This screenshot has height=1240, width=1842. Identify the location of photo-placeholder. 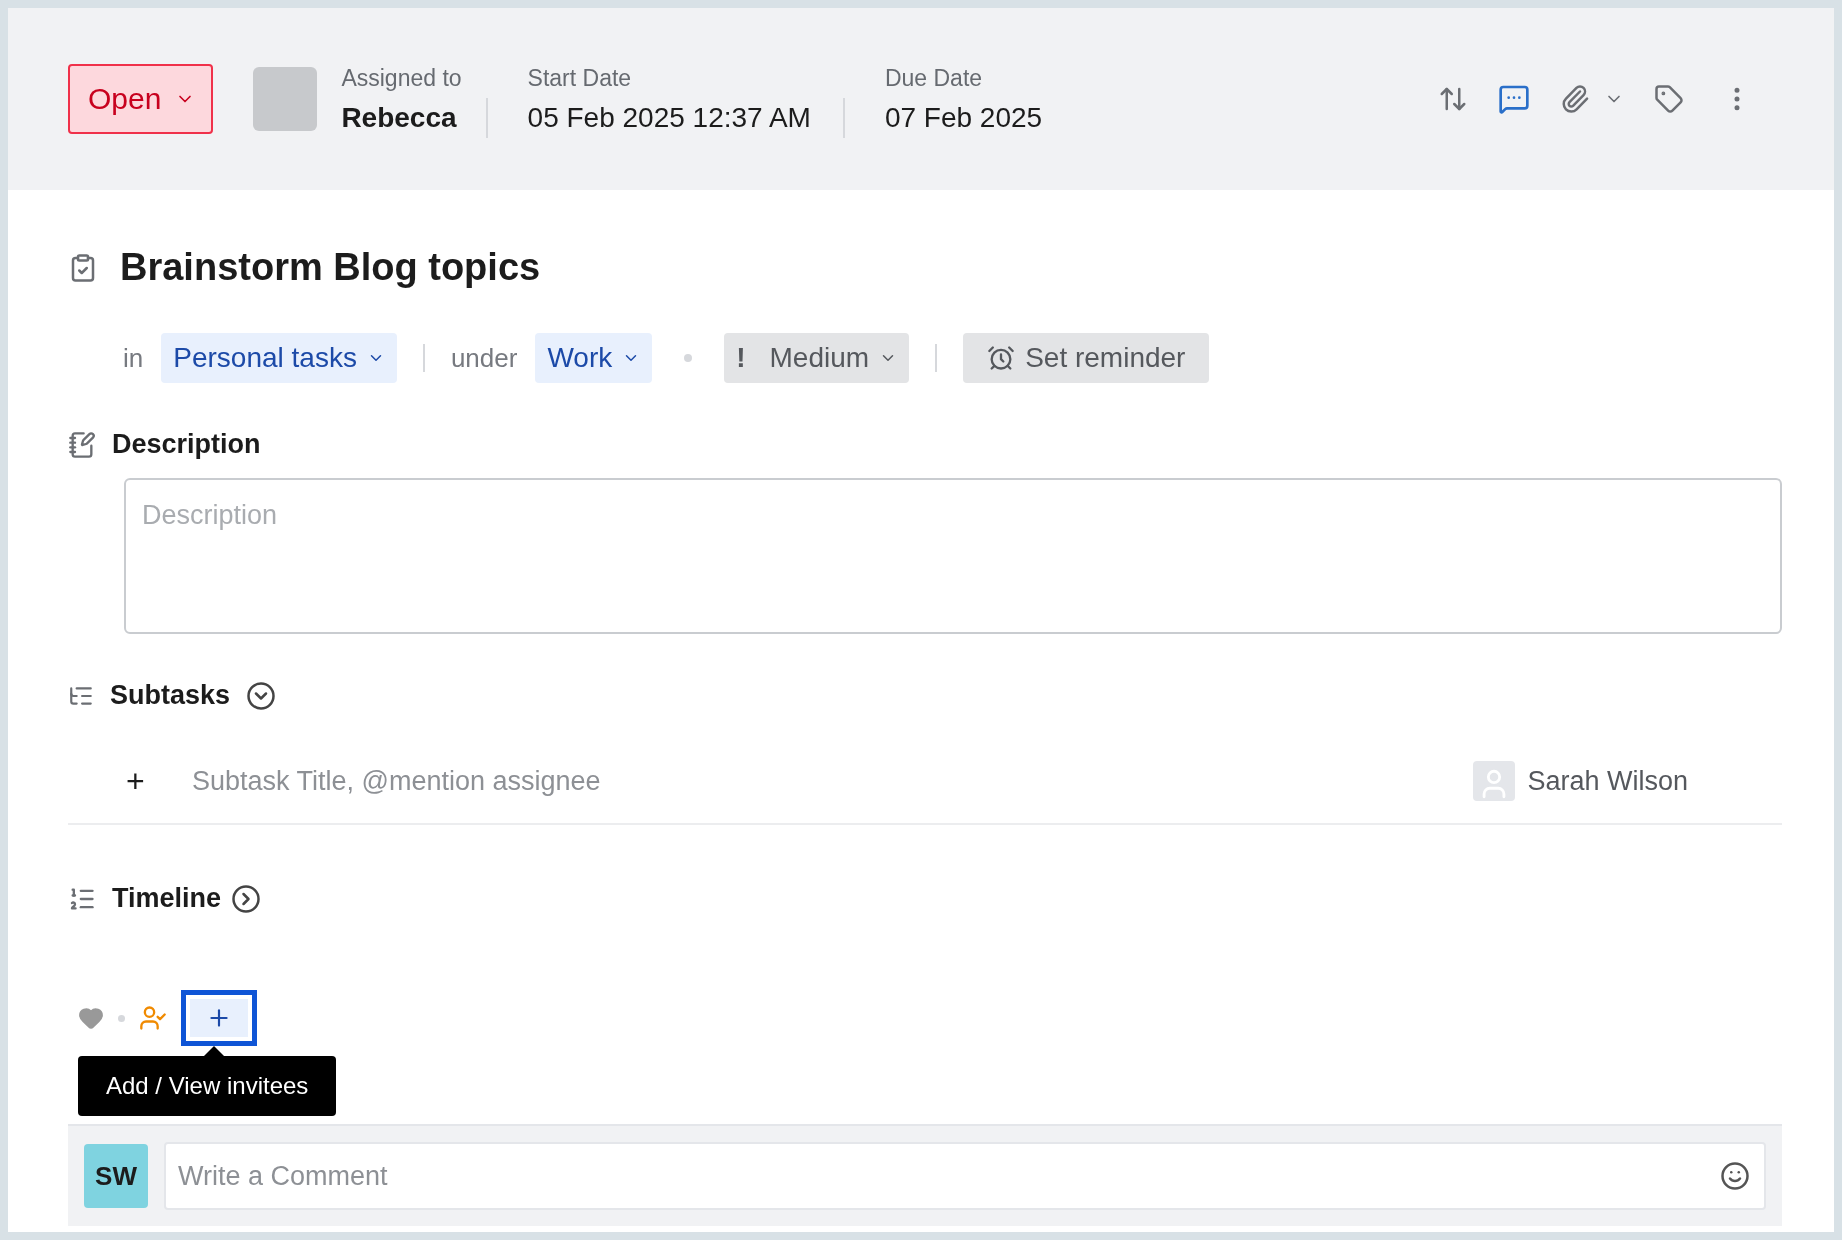
(285, 99).